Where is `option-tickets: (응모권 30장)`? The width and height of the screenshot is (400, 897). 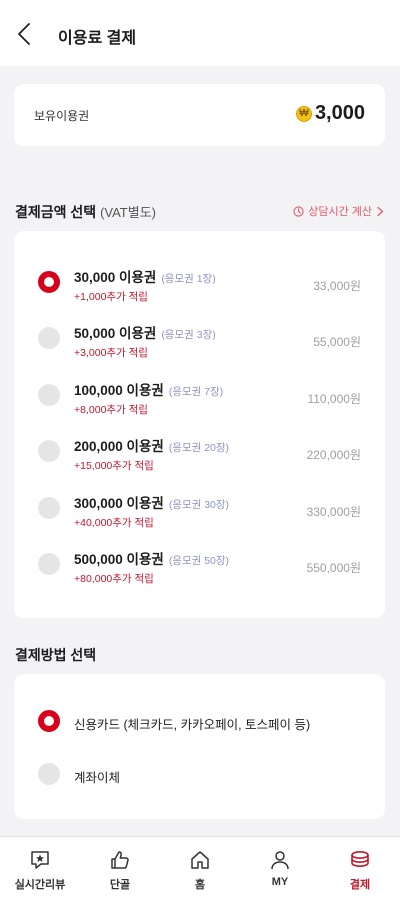 option-tickets: (응모권 30장) is located at coordinates (199, 505).